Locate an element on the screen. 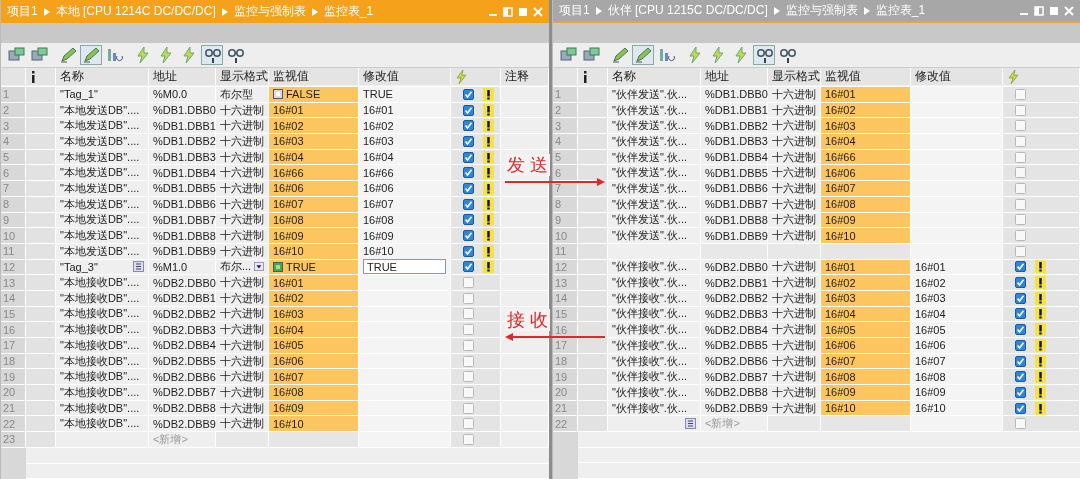  glasses-icon is located at coordinates (764, 55).